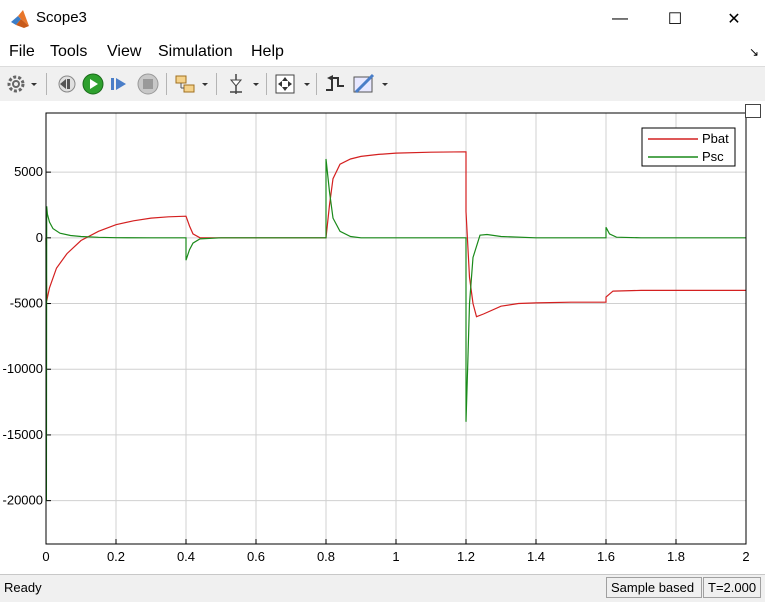  I want to click on x-tick-label: 1.4, so click(536, 556).